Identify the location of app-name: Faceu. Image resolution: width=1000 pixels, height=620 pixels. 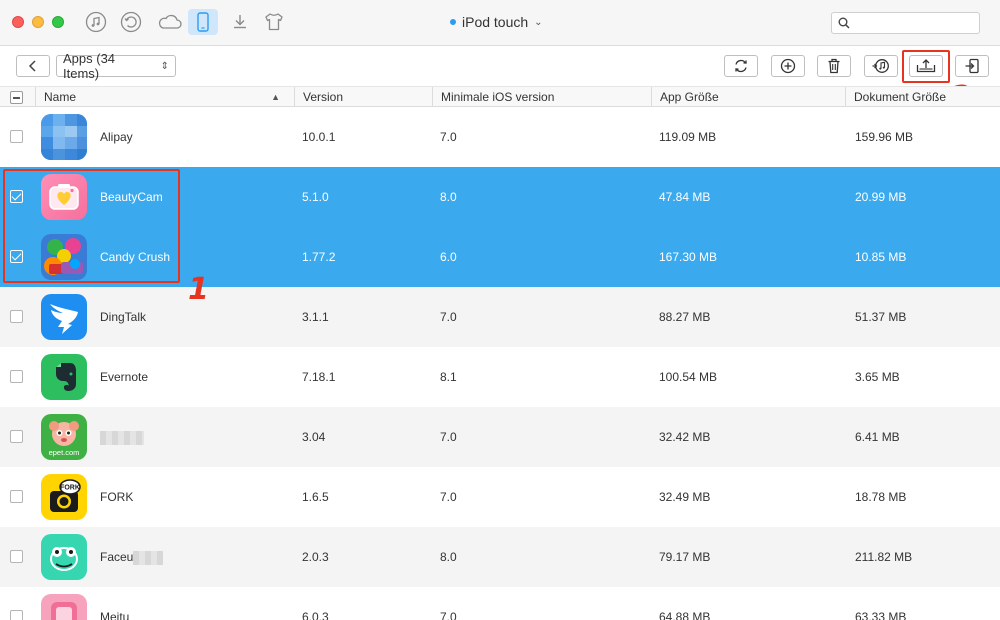
(132, 557).